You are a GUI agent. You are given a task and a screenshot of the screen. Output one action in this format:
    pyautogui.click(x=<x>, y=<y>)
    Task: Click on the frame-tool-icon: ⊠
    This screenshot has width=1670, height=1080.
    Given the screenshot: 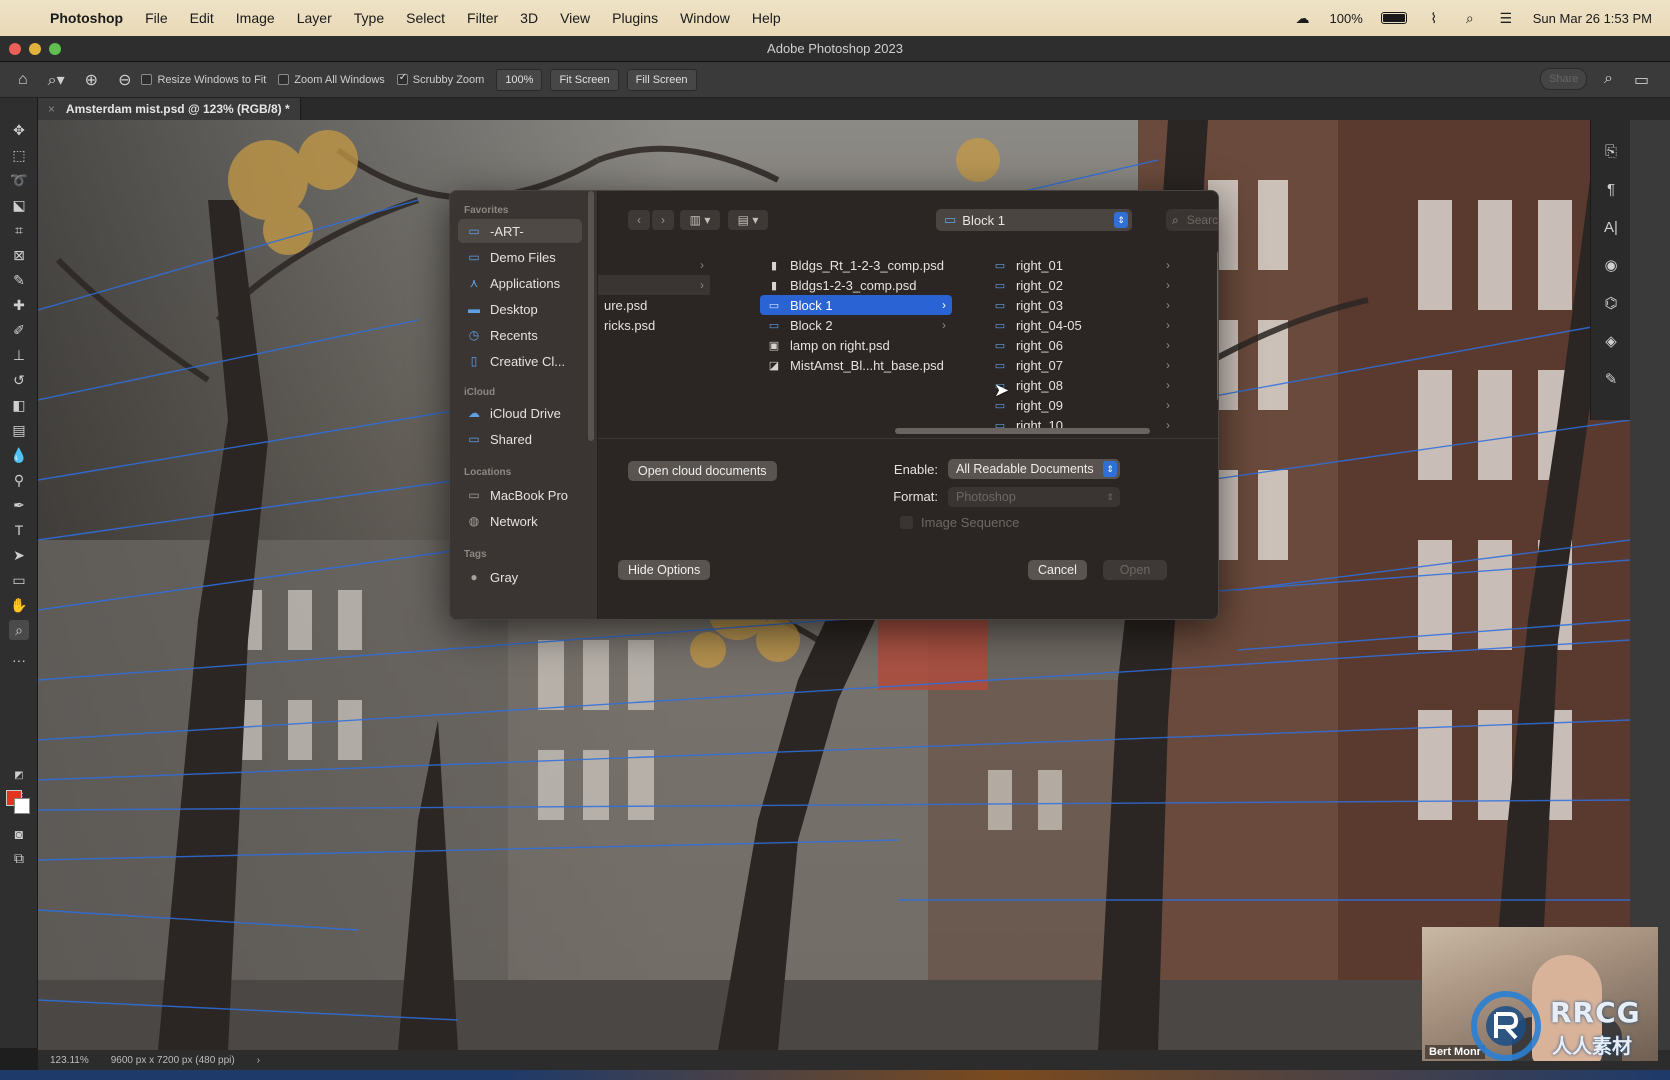 What is the action you would take?
    pyautogui.click(x=19, y=255)
    